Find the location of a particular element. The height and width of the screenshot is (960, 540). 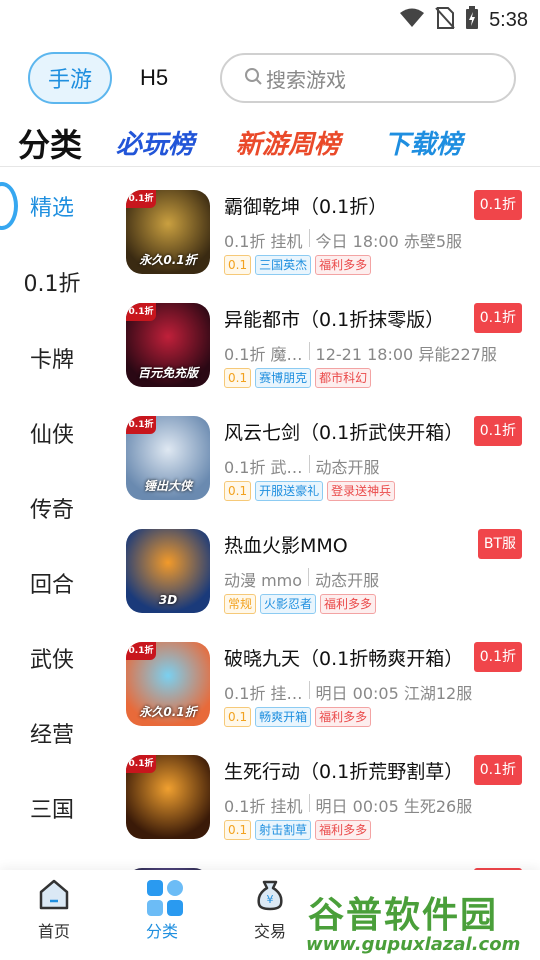

icon-banner-text: 3D is located at coordinates (168, 600).